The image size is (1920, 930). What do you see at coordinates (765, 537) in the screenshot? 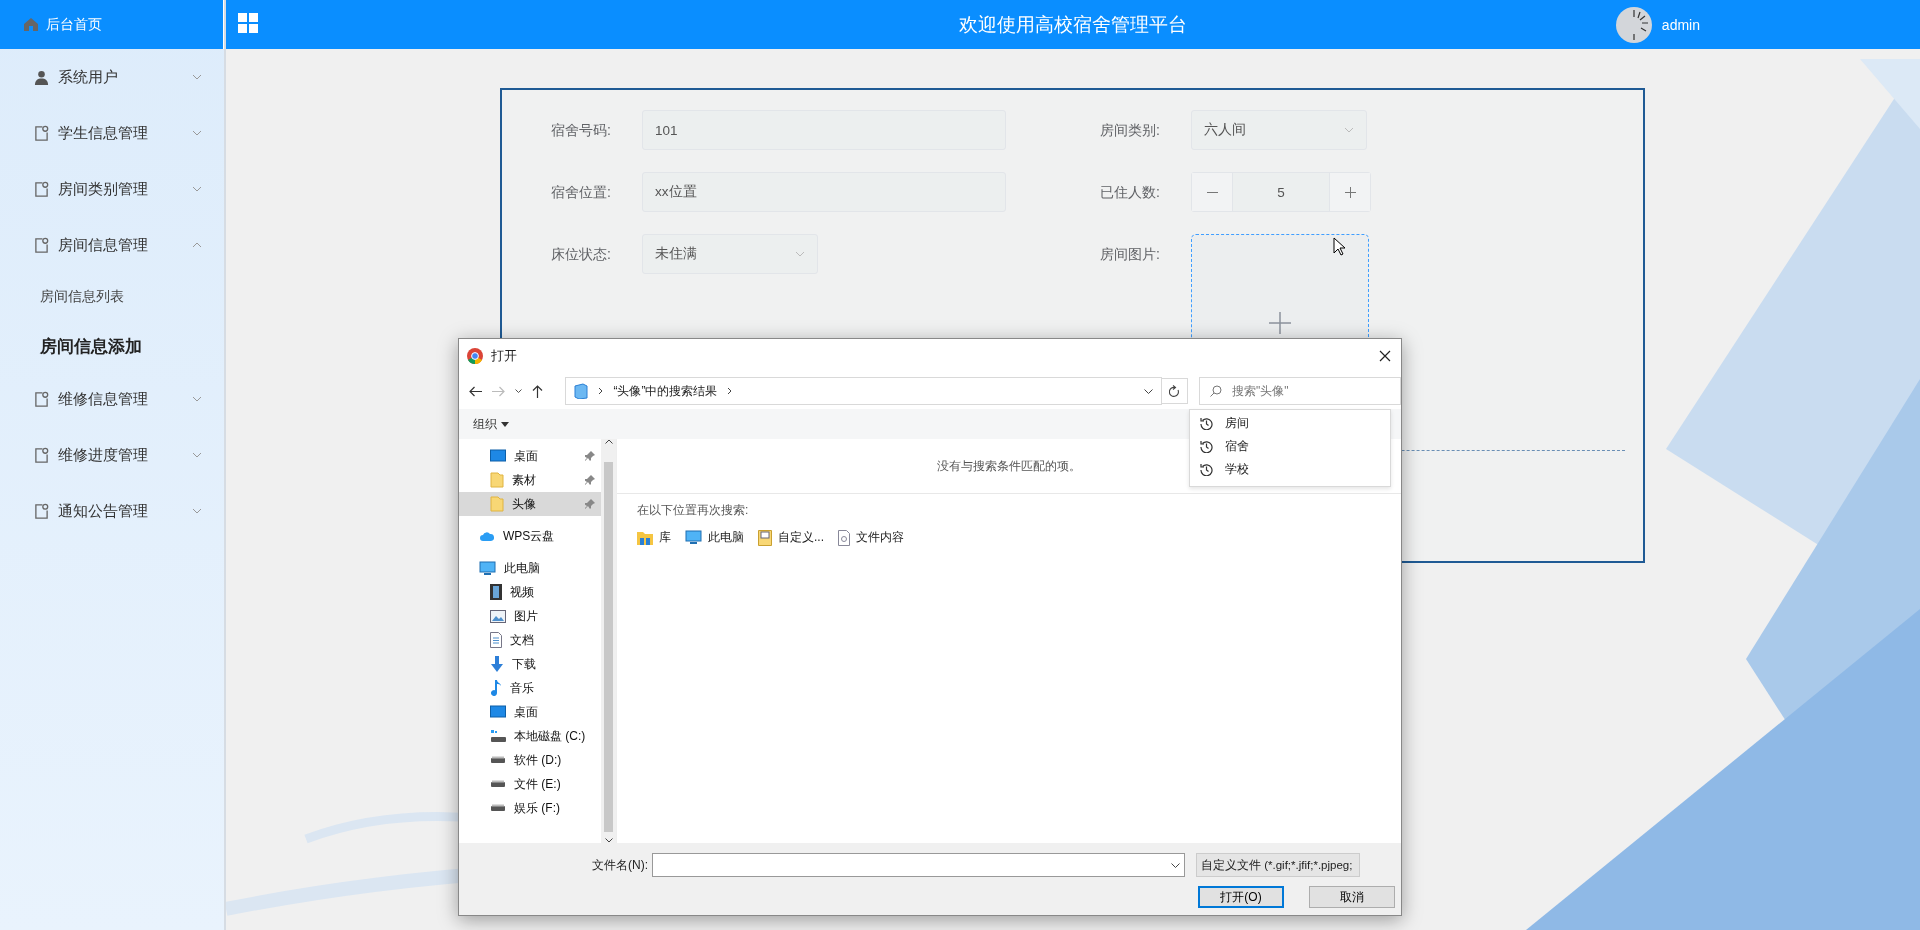
I see `folder-icon` at bounding box center [765, 537].